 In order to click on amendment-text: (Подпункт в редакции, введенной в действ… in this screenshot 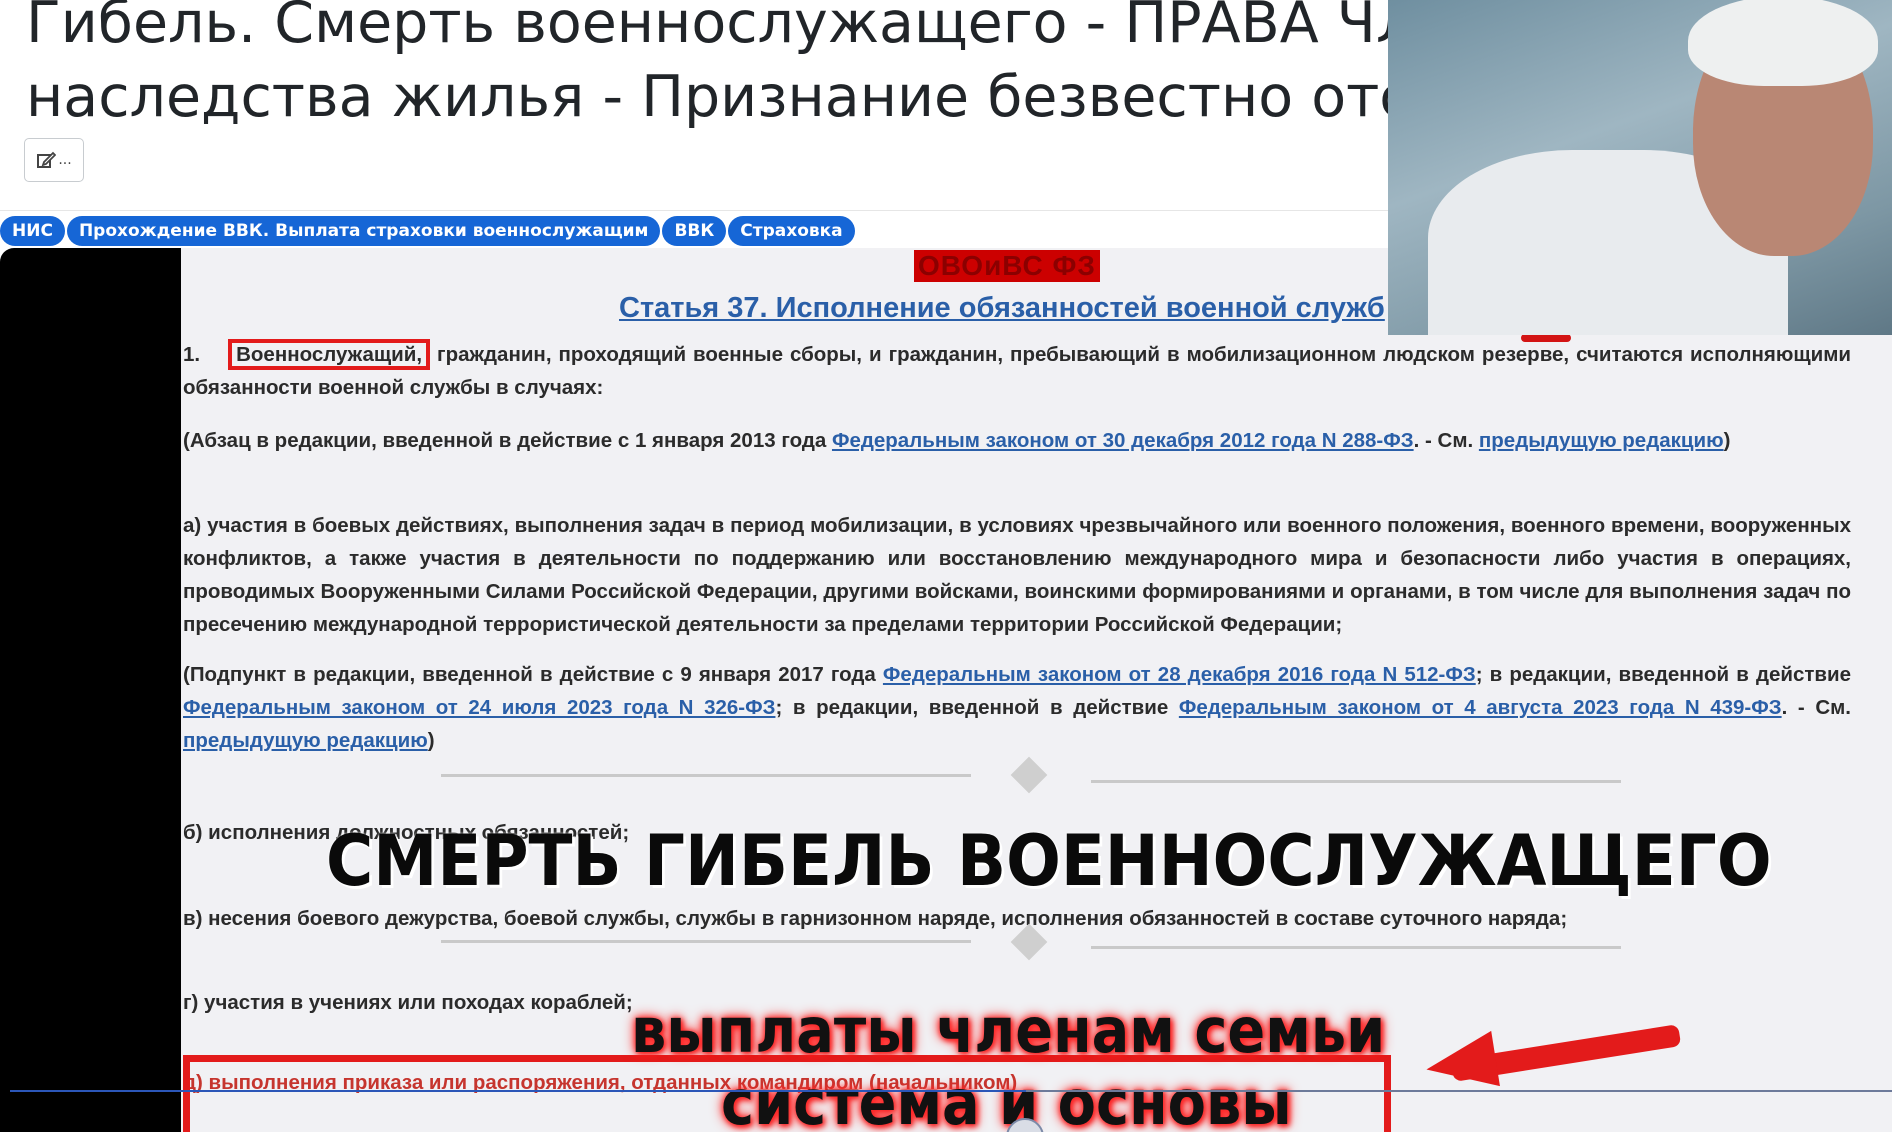, I will do `click(533, 674)`.